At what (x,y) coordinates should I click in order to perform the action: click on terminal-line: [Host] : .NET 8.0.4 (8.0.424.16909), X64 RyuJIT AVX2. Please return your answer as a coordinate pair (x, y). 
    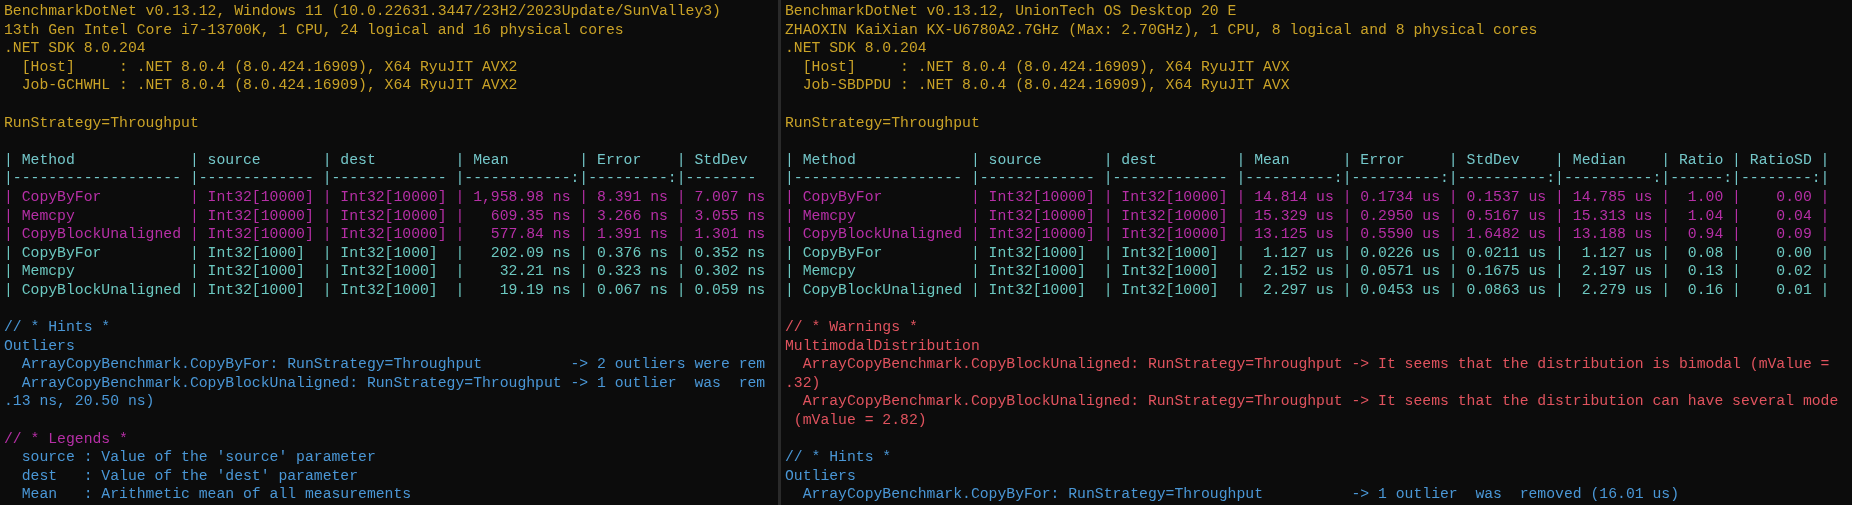
    Looking at the image, I should click on (269, 67).